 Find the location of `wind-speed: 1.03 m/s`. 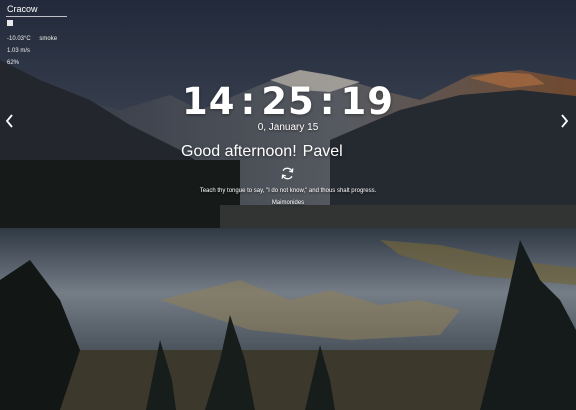

wind-speed: 1.03 m/s is located at coordinates (19, 51).